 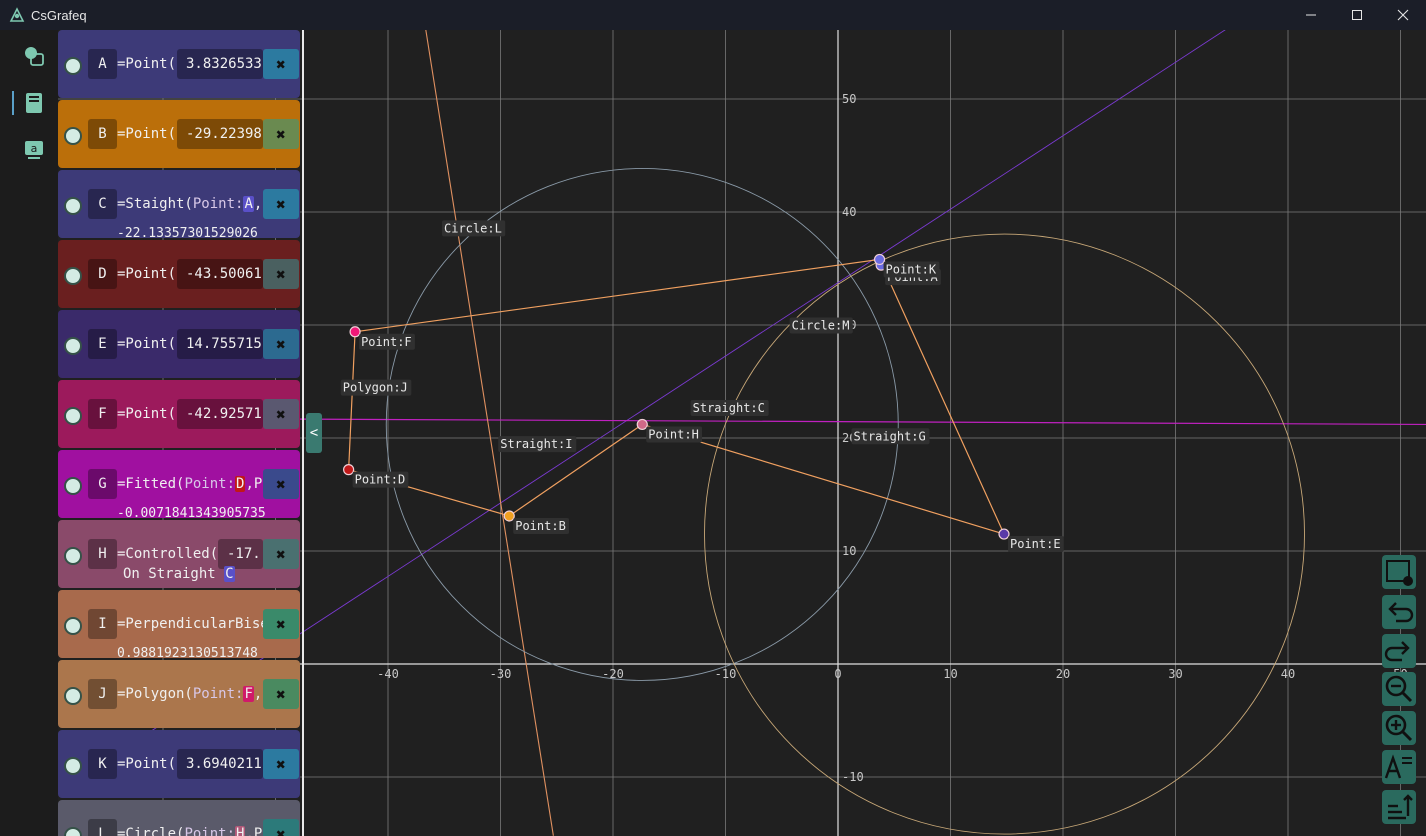 I want to click on label-polygon-j: Polygon:J, so click(x=375, y=388).